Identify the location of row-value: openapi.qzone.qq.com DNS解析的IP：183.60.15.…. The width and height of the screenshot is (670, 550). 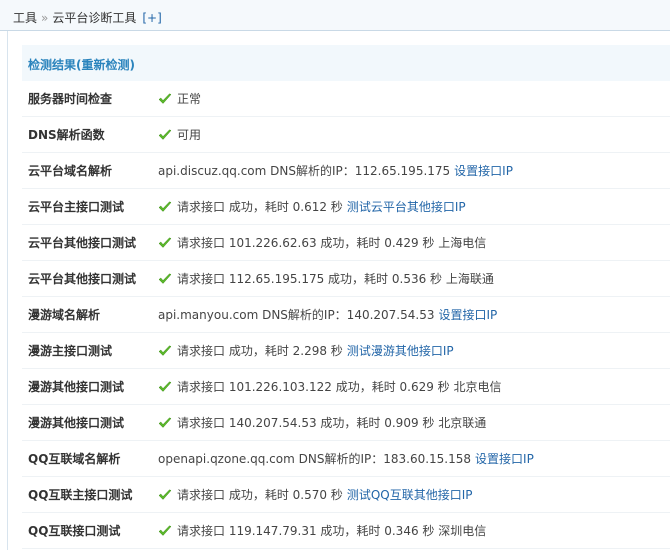
(343, 458).